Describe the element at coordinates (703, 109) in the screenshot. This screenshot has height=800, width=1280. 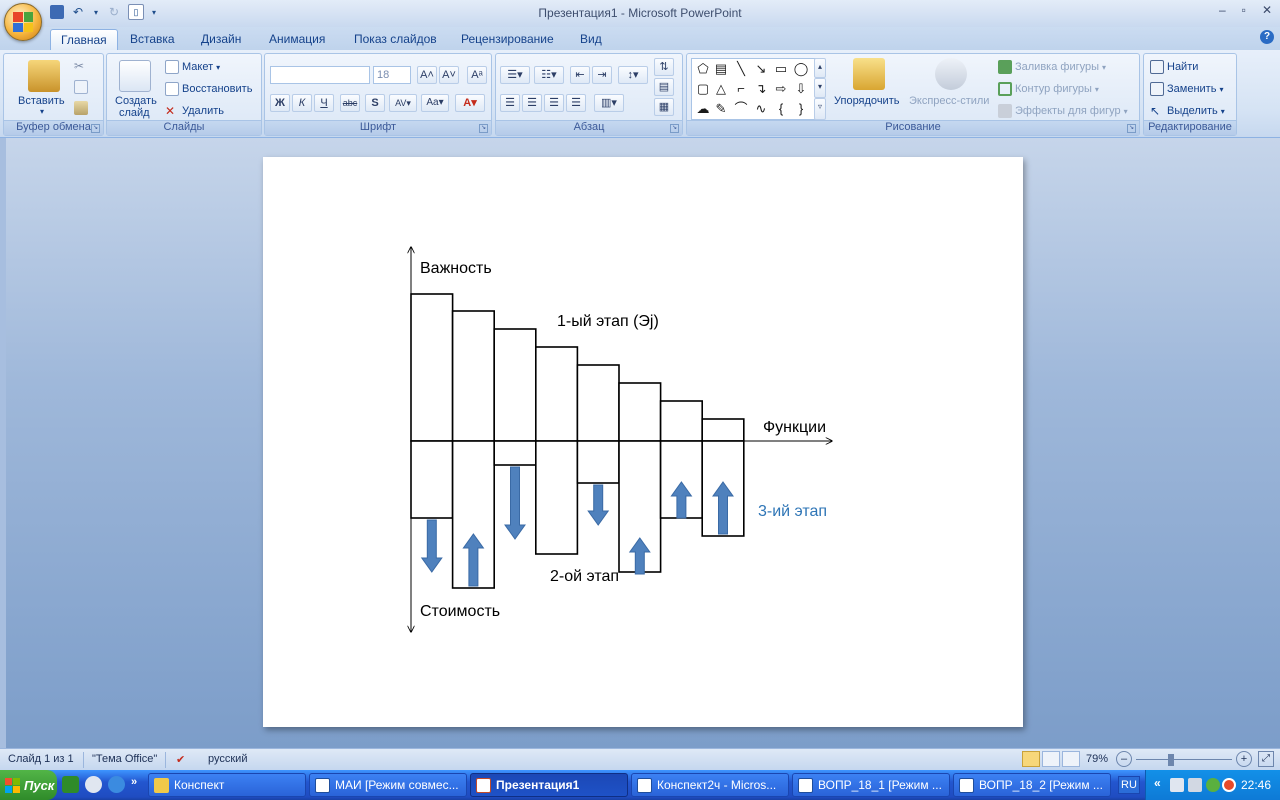
I see `shape-cloud-icon: ☁` at that location.